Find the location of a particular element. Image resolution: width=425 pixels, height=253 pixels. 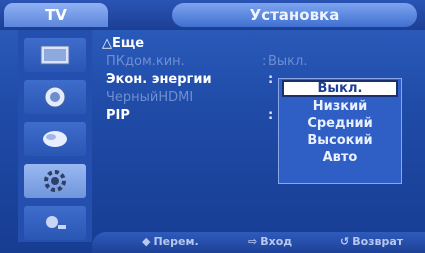

sidebar-item-sound is located at coordinates (55, 97).